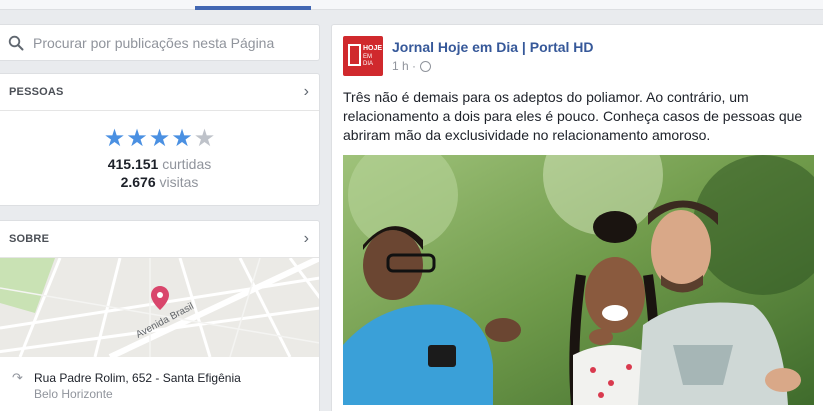 Image resolution: width=823 pixels, height=411 pixels. I want to click on likes-label: curtidas, so click(187, 164).